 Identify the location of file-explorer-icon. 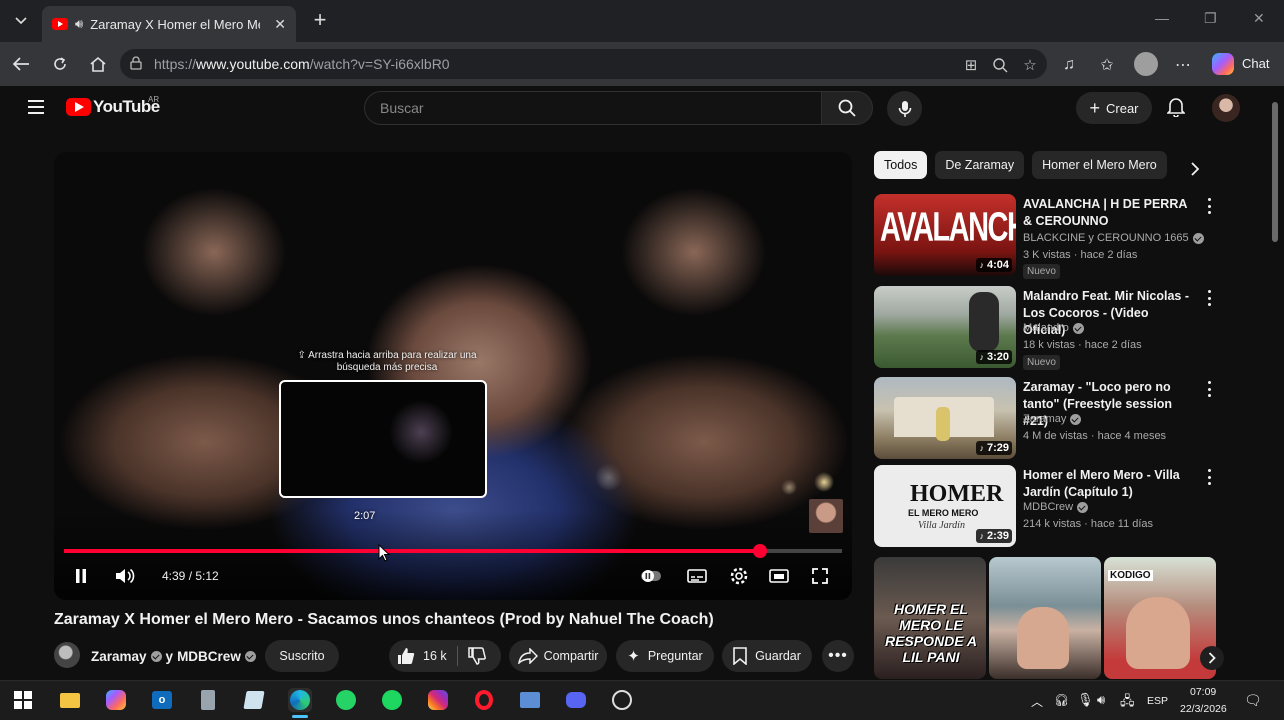
(70, 700).